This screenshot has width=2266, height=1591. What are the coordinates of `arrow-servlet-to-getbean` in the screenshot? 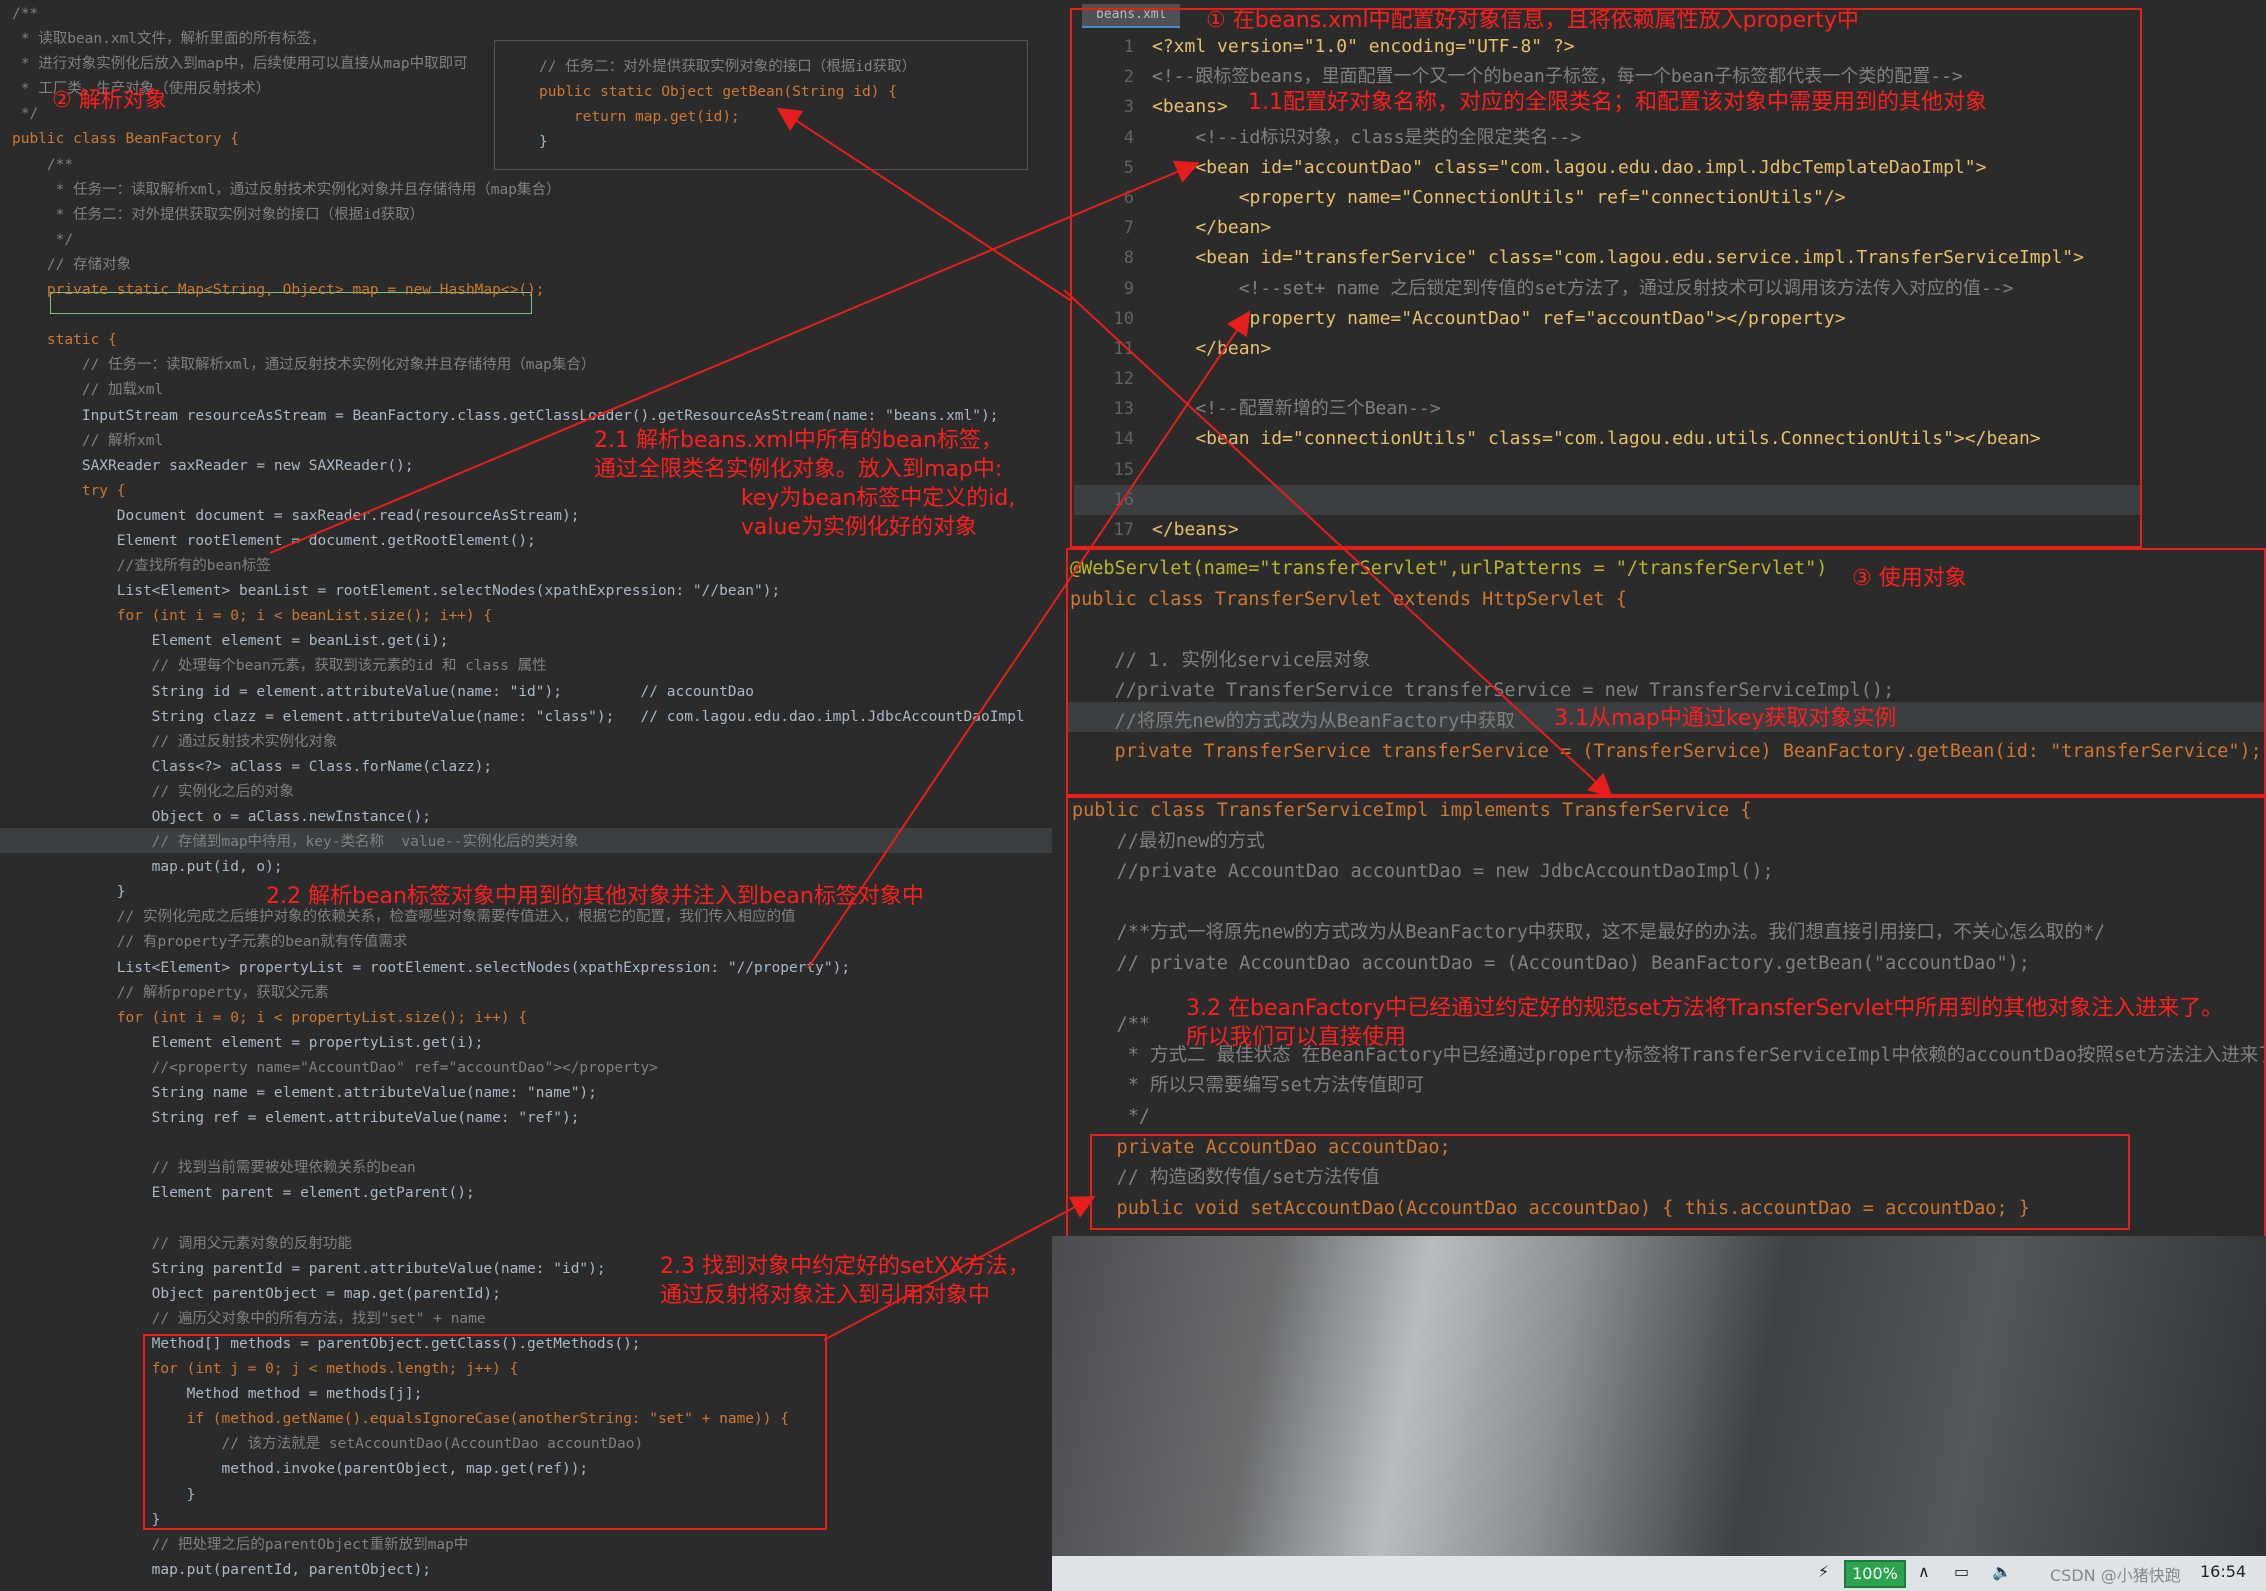 It's located at (1338, 543).